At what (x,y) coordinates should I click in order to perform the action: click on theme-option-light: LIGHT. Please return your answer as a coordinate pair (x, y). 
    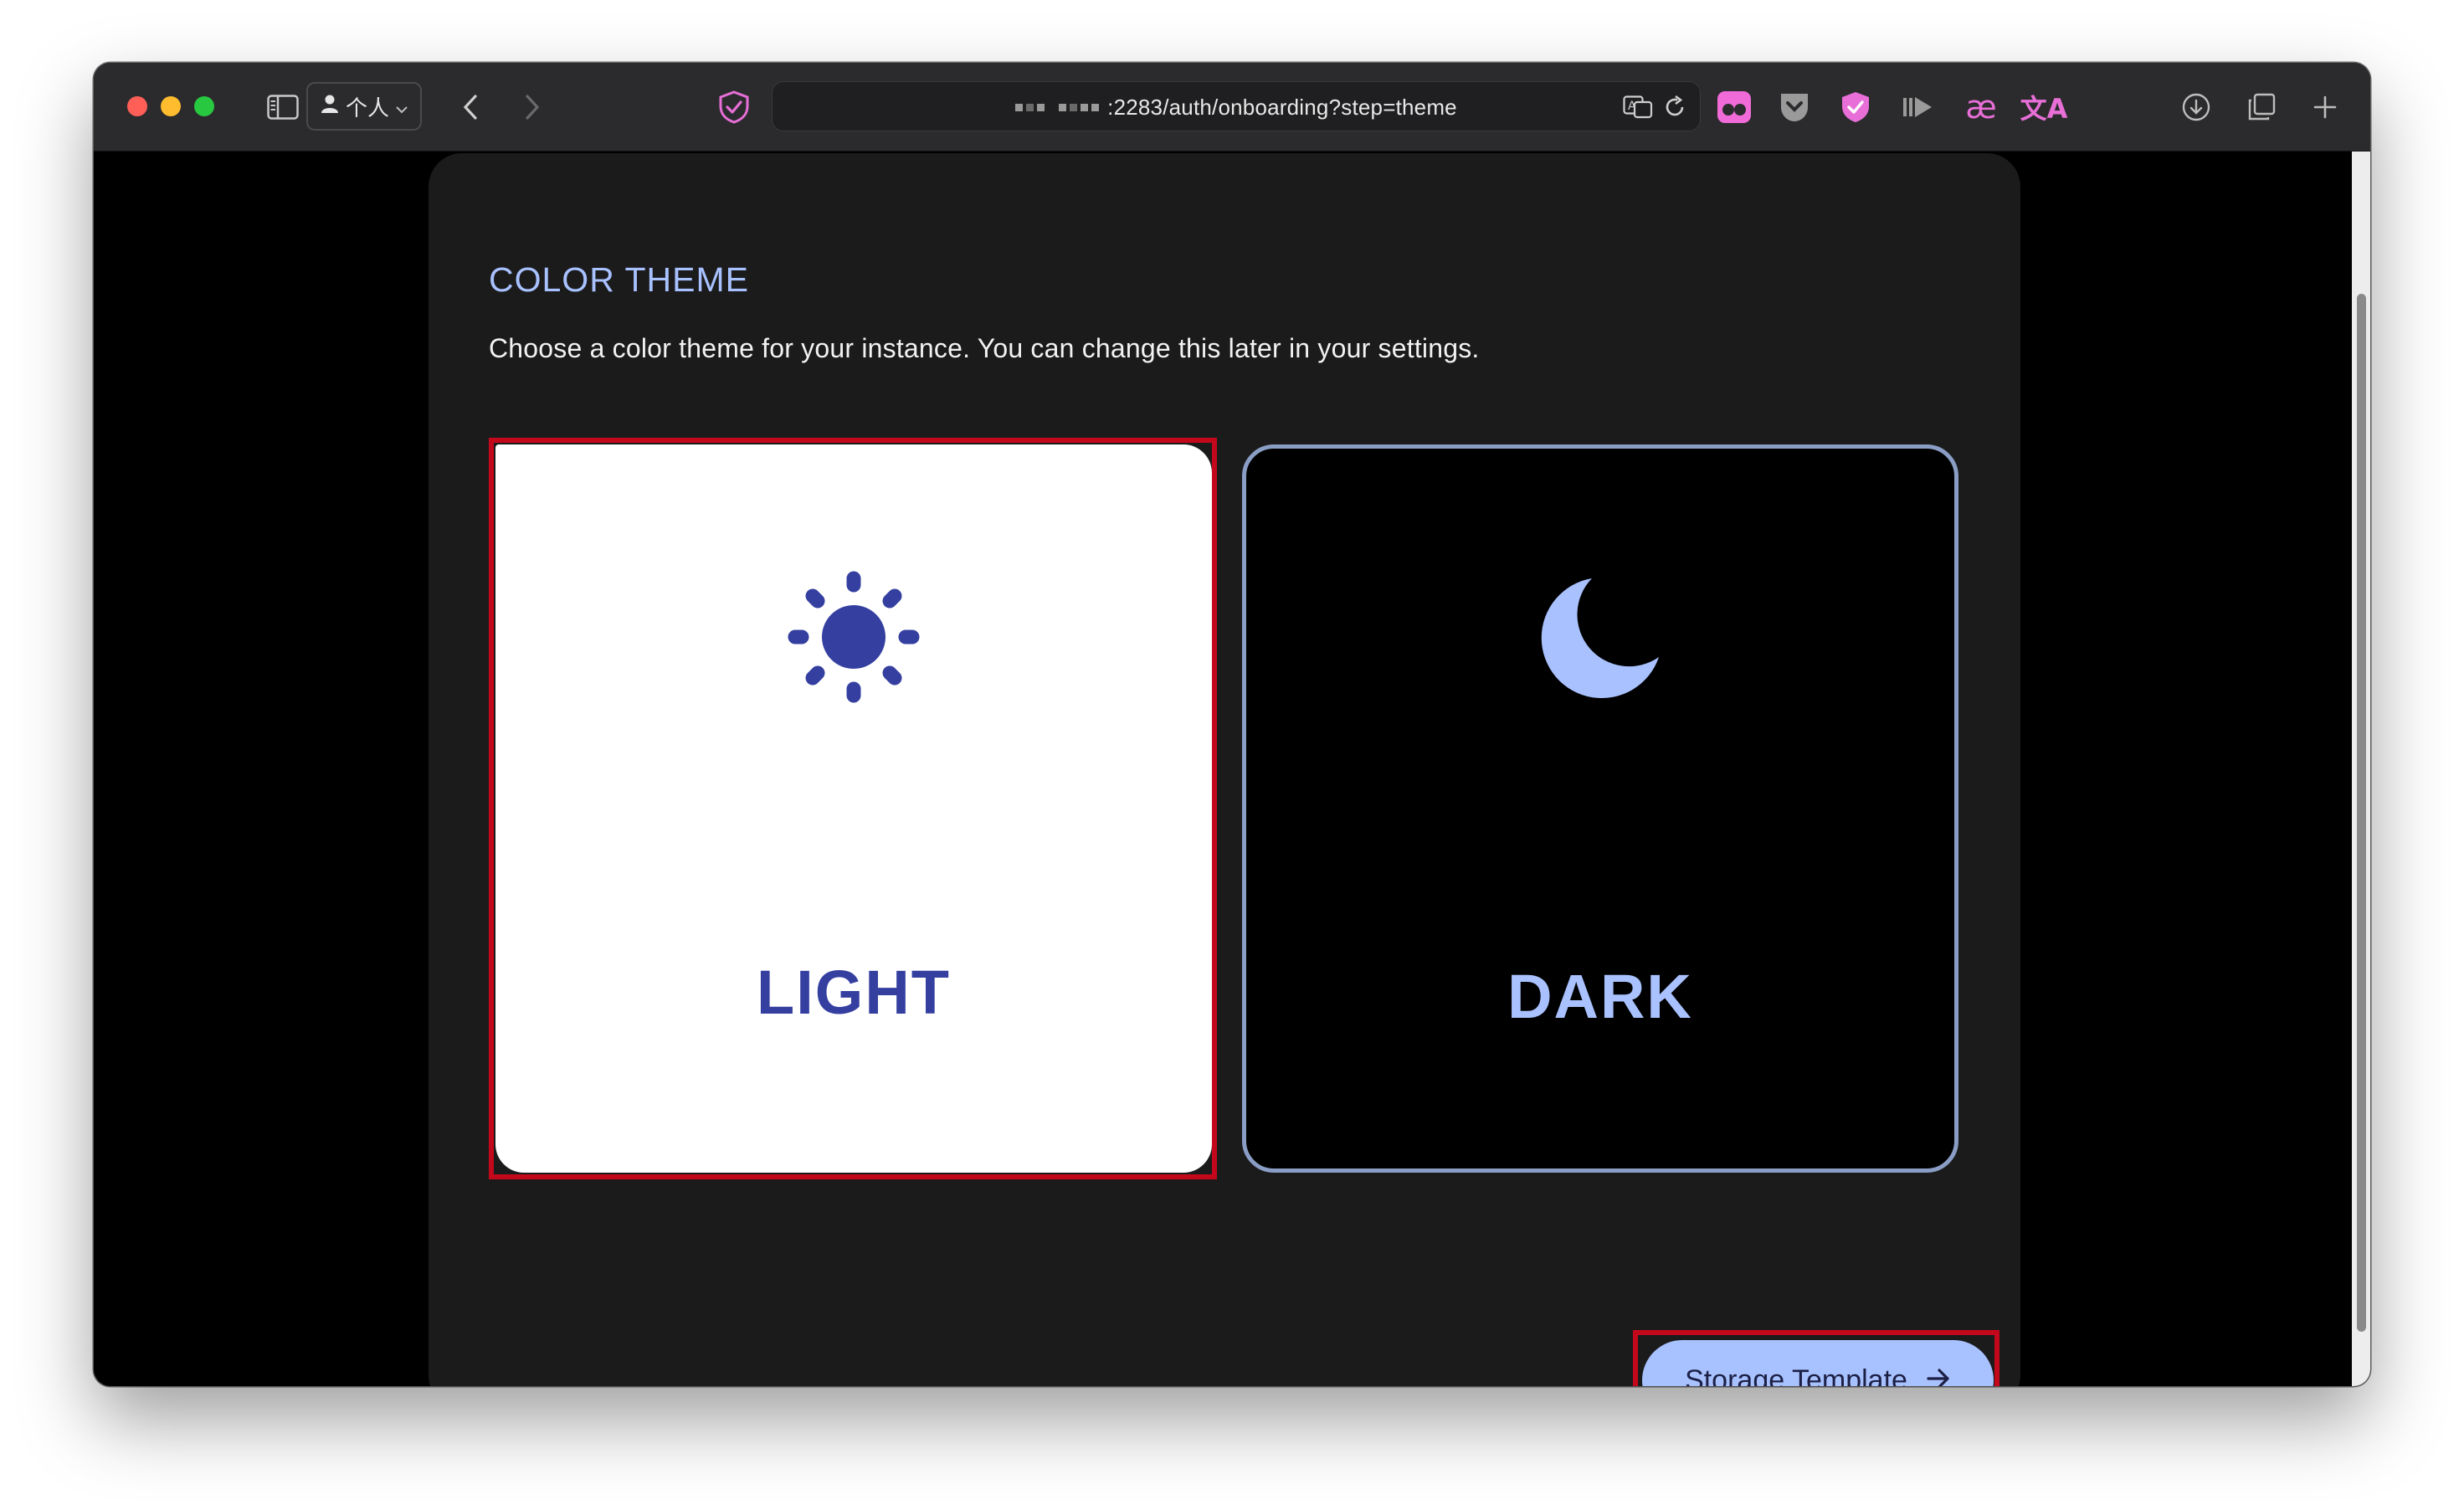
    Looking at the image, I should click on (853, 808).